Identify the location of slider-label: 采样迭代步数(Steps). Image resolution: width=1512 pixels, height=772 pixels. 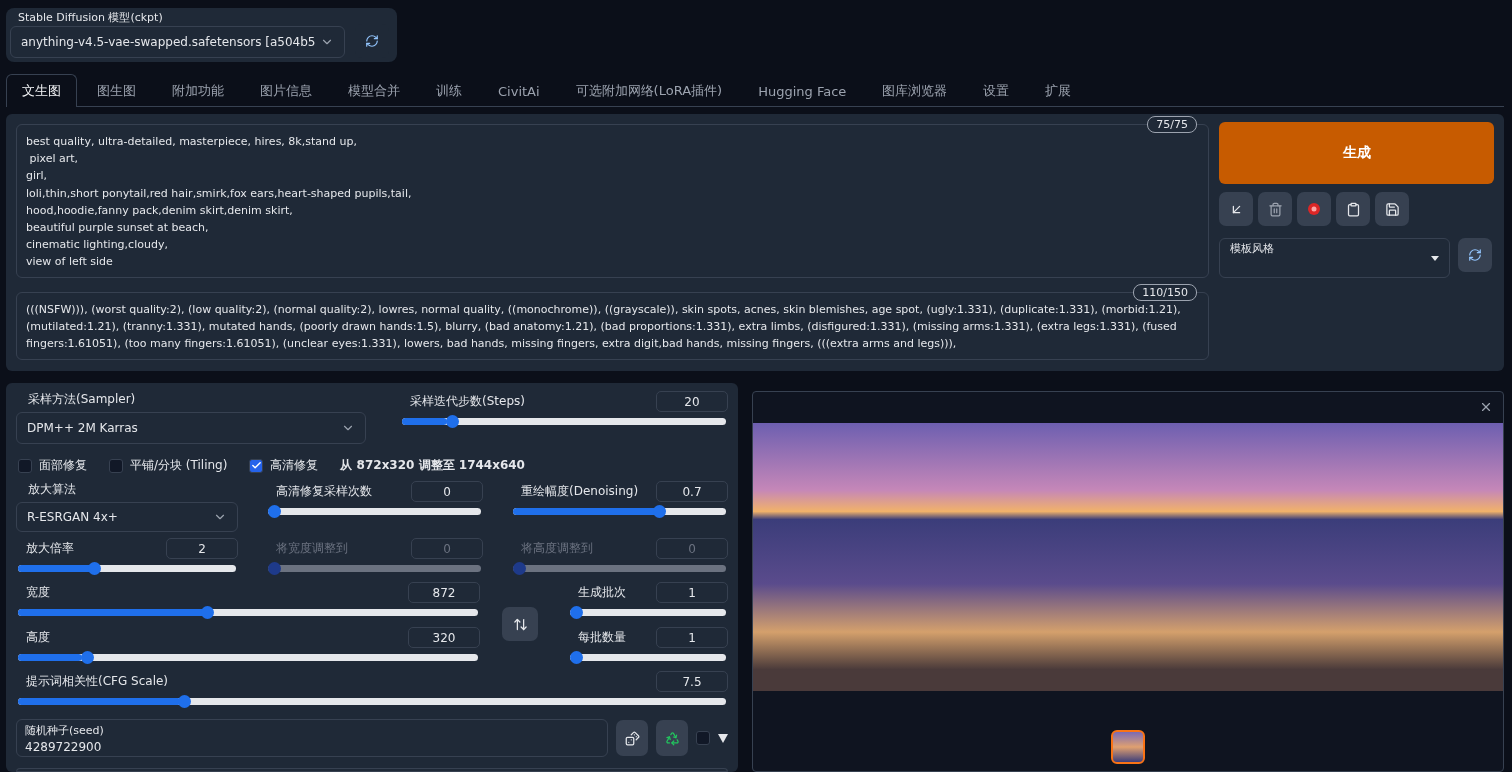
(467, 401).